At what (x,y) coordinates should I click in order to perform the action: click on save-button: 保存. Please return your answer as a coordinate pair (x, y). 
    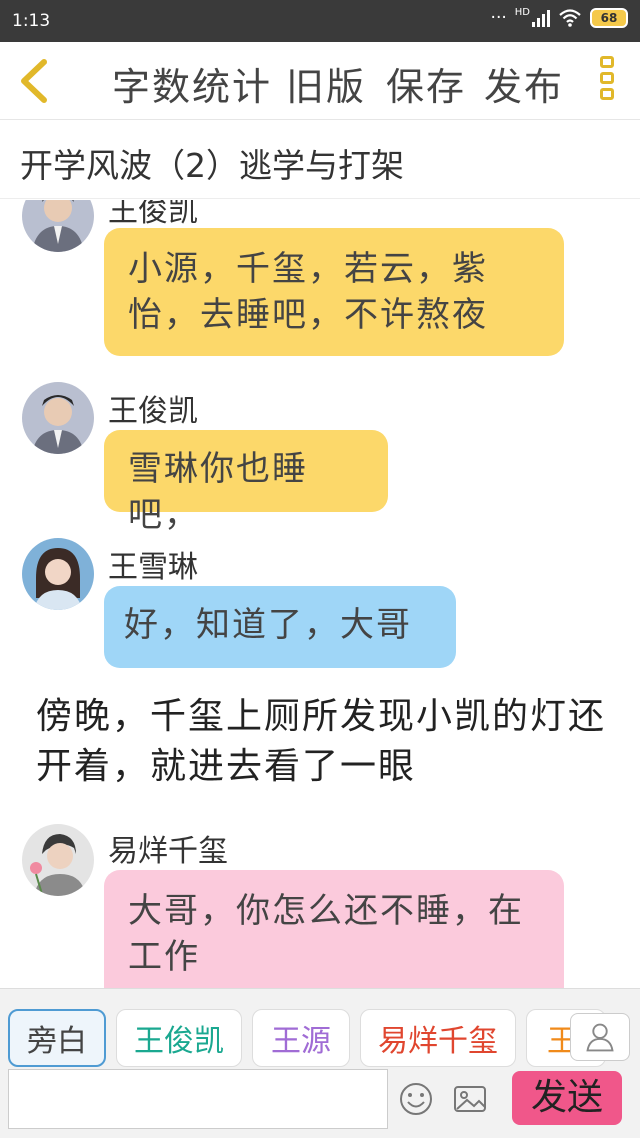
    Looking at the image, I should click on (426, 83).